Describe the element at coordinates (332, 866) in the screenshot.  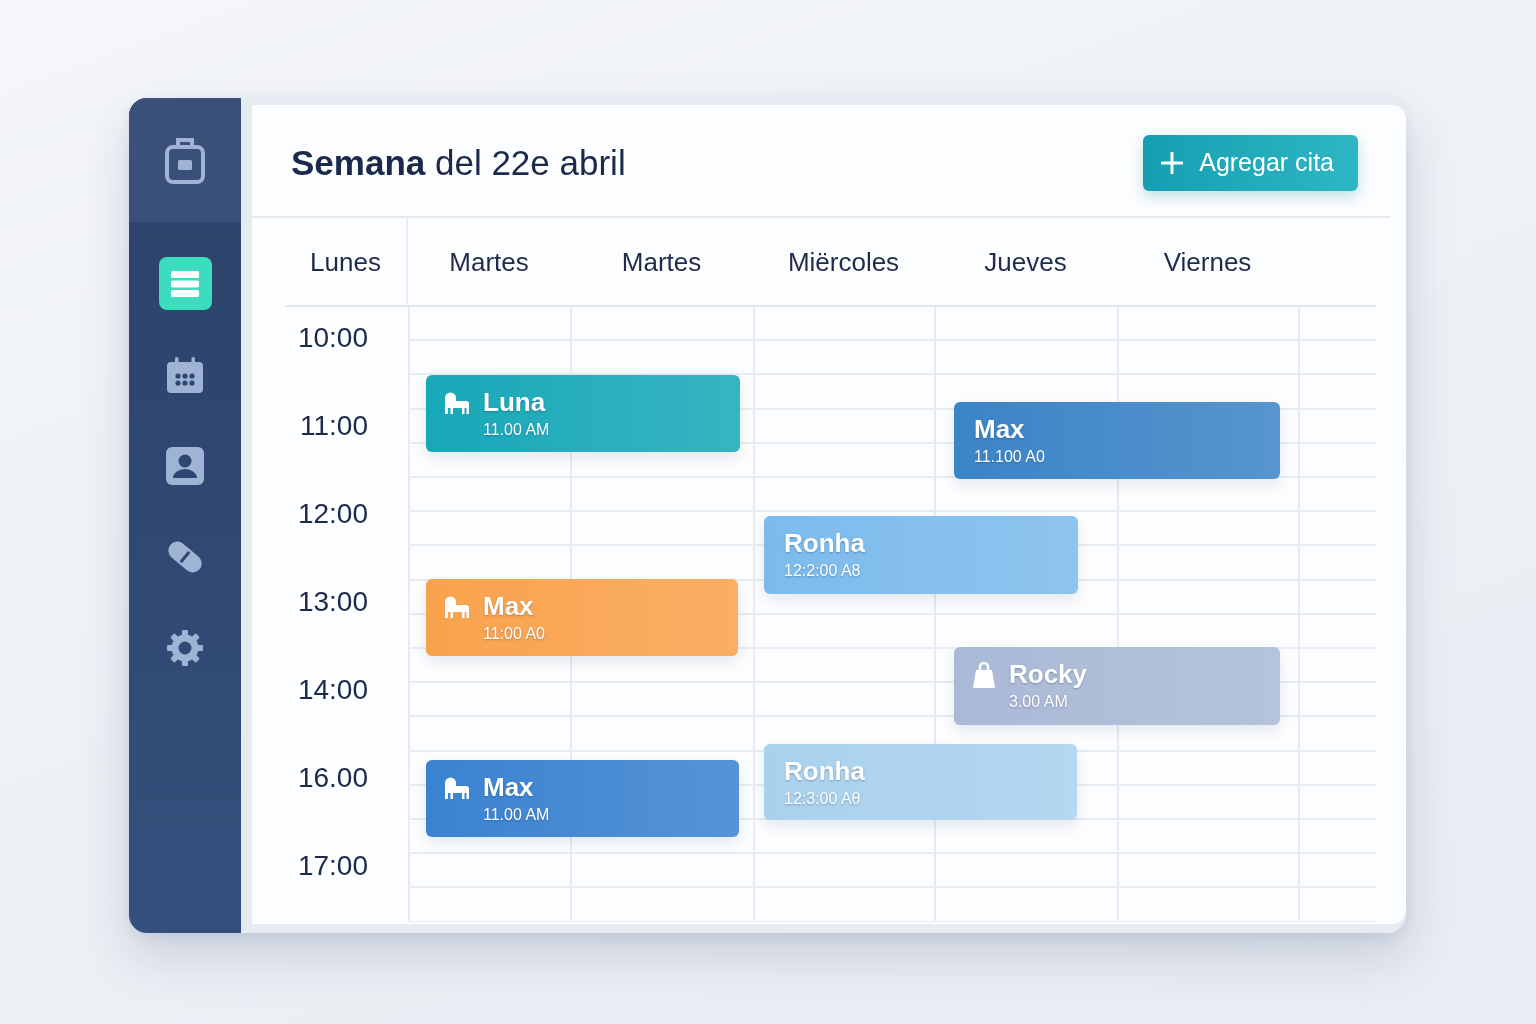
I see `time-label: 17:00` at that location.